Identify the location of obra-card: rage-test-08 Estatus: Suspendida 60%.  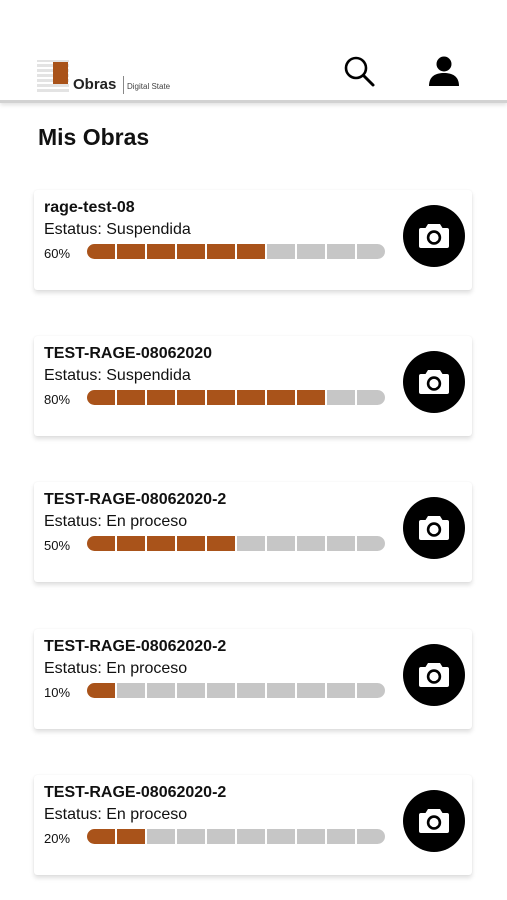
(253, 240).